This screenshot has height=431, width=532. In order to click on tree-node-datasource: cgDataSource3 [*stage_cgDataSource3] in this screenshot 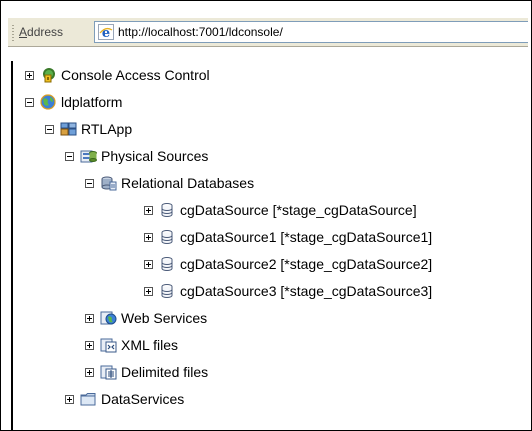, I will do `click(288, 291)`.